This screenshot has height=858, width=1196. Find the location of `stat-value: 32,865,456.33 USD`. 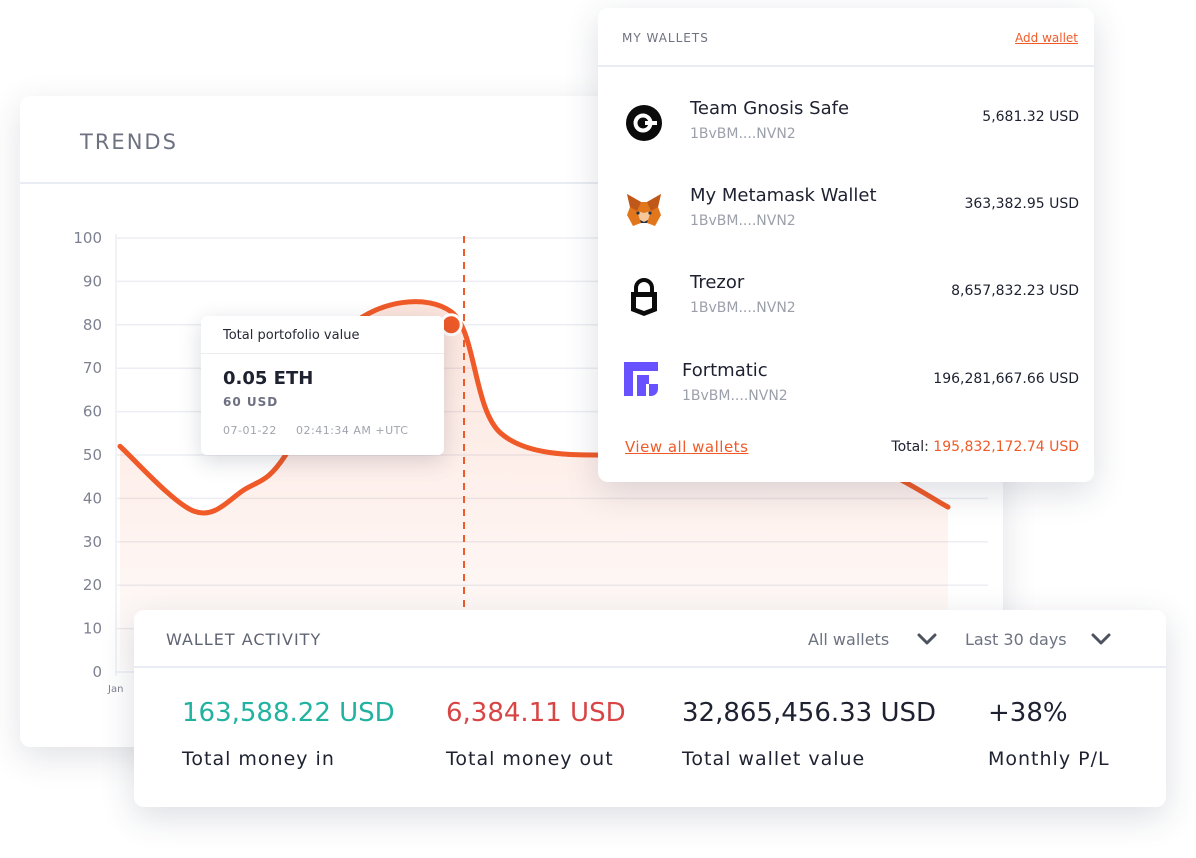

stat-value: 32,865,456.33 USD is located at coordinates (809, 713).